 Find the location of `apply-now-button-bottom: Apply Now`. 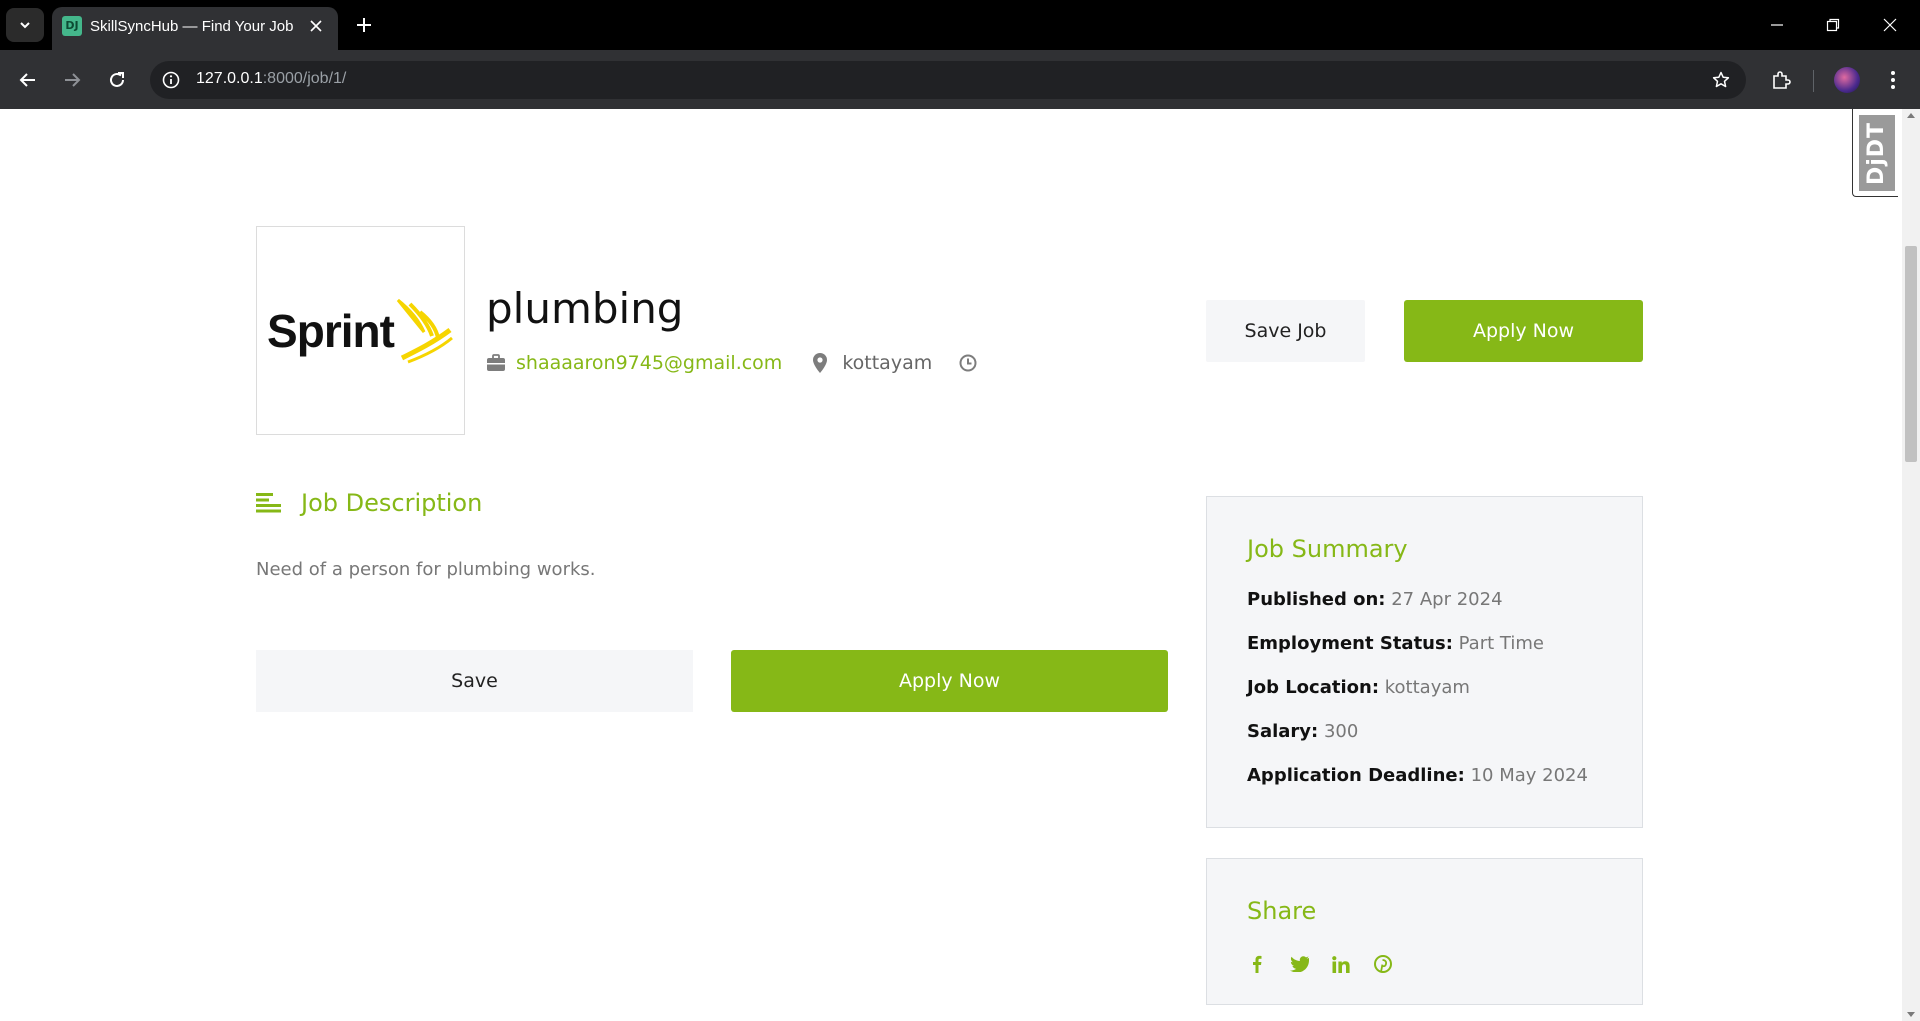

apply-now-button-bottom: Apply Now is located at coordinates (949, 681).